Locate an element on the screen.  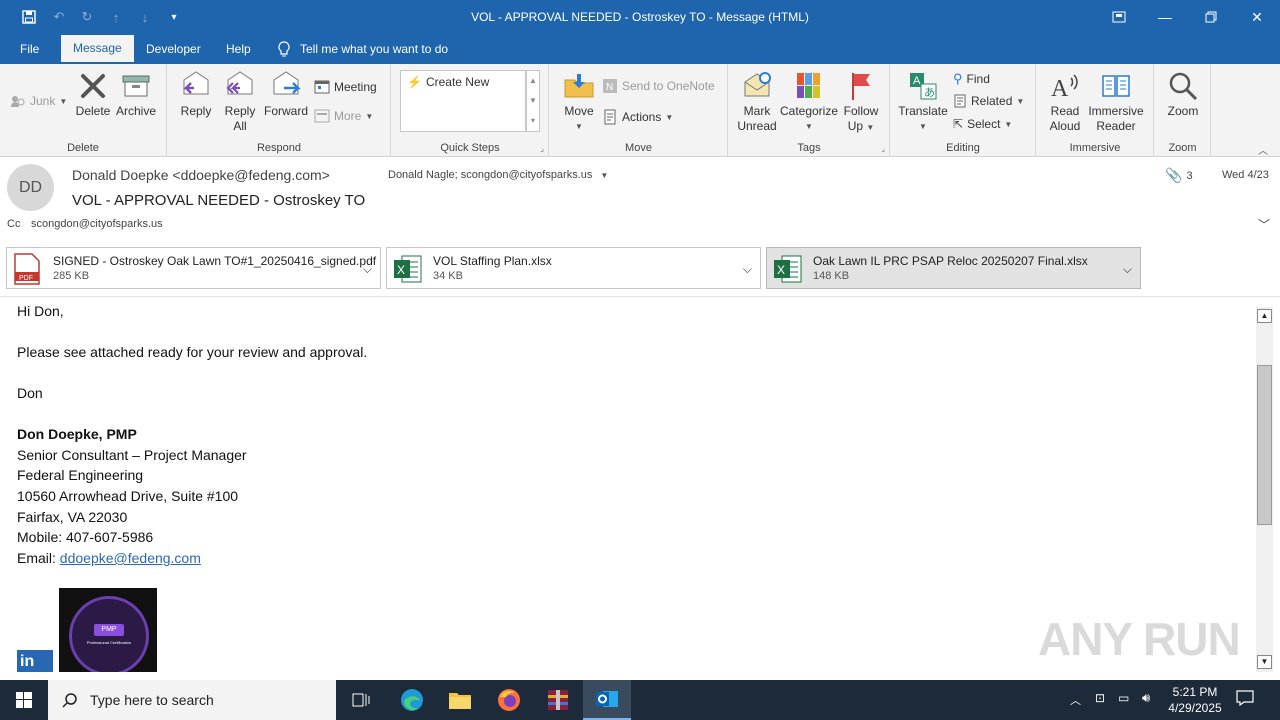
group-label: Quick Steps is located at coordinates (470, 148).